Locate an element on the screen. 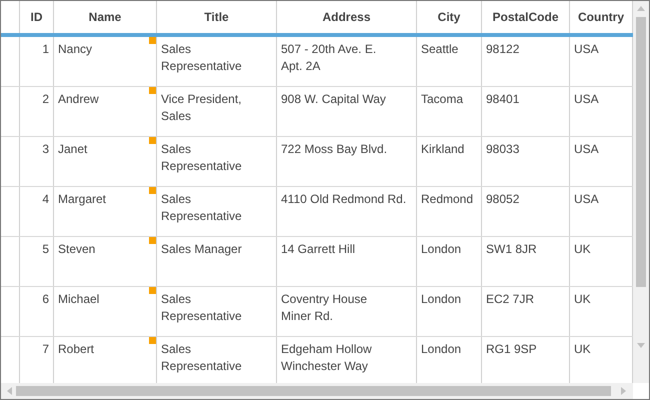  table-cell: 98122 is located at coordinates (526, 61).